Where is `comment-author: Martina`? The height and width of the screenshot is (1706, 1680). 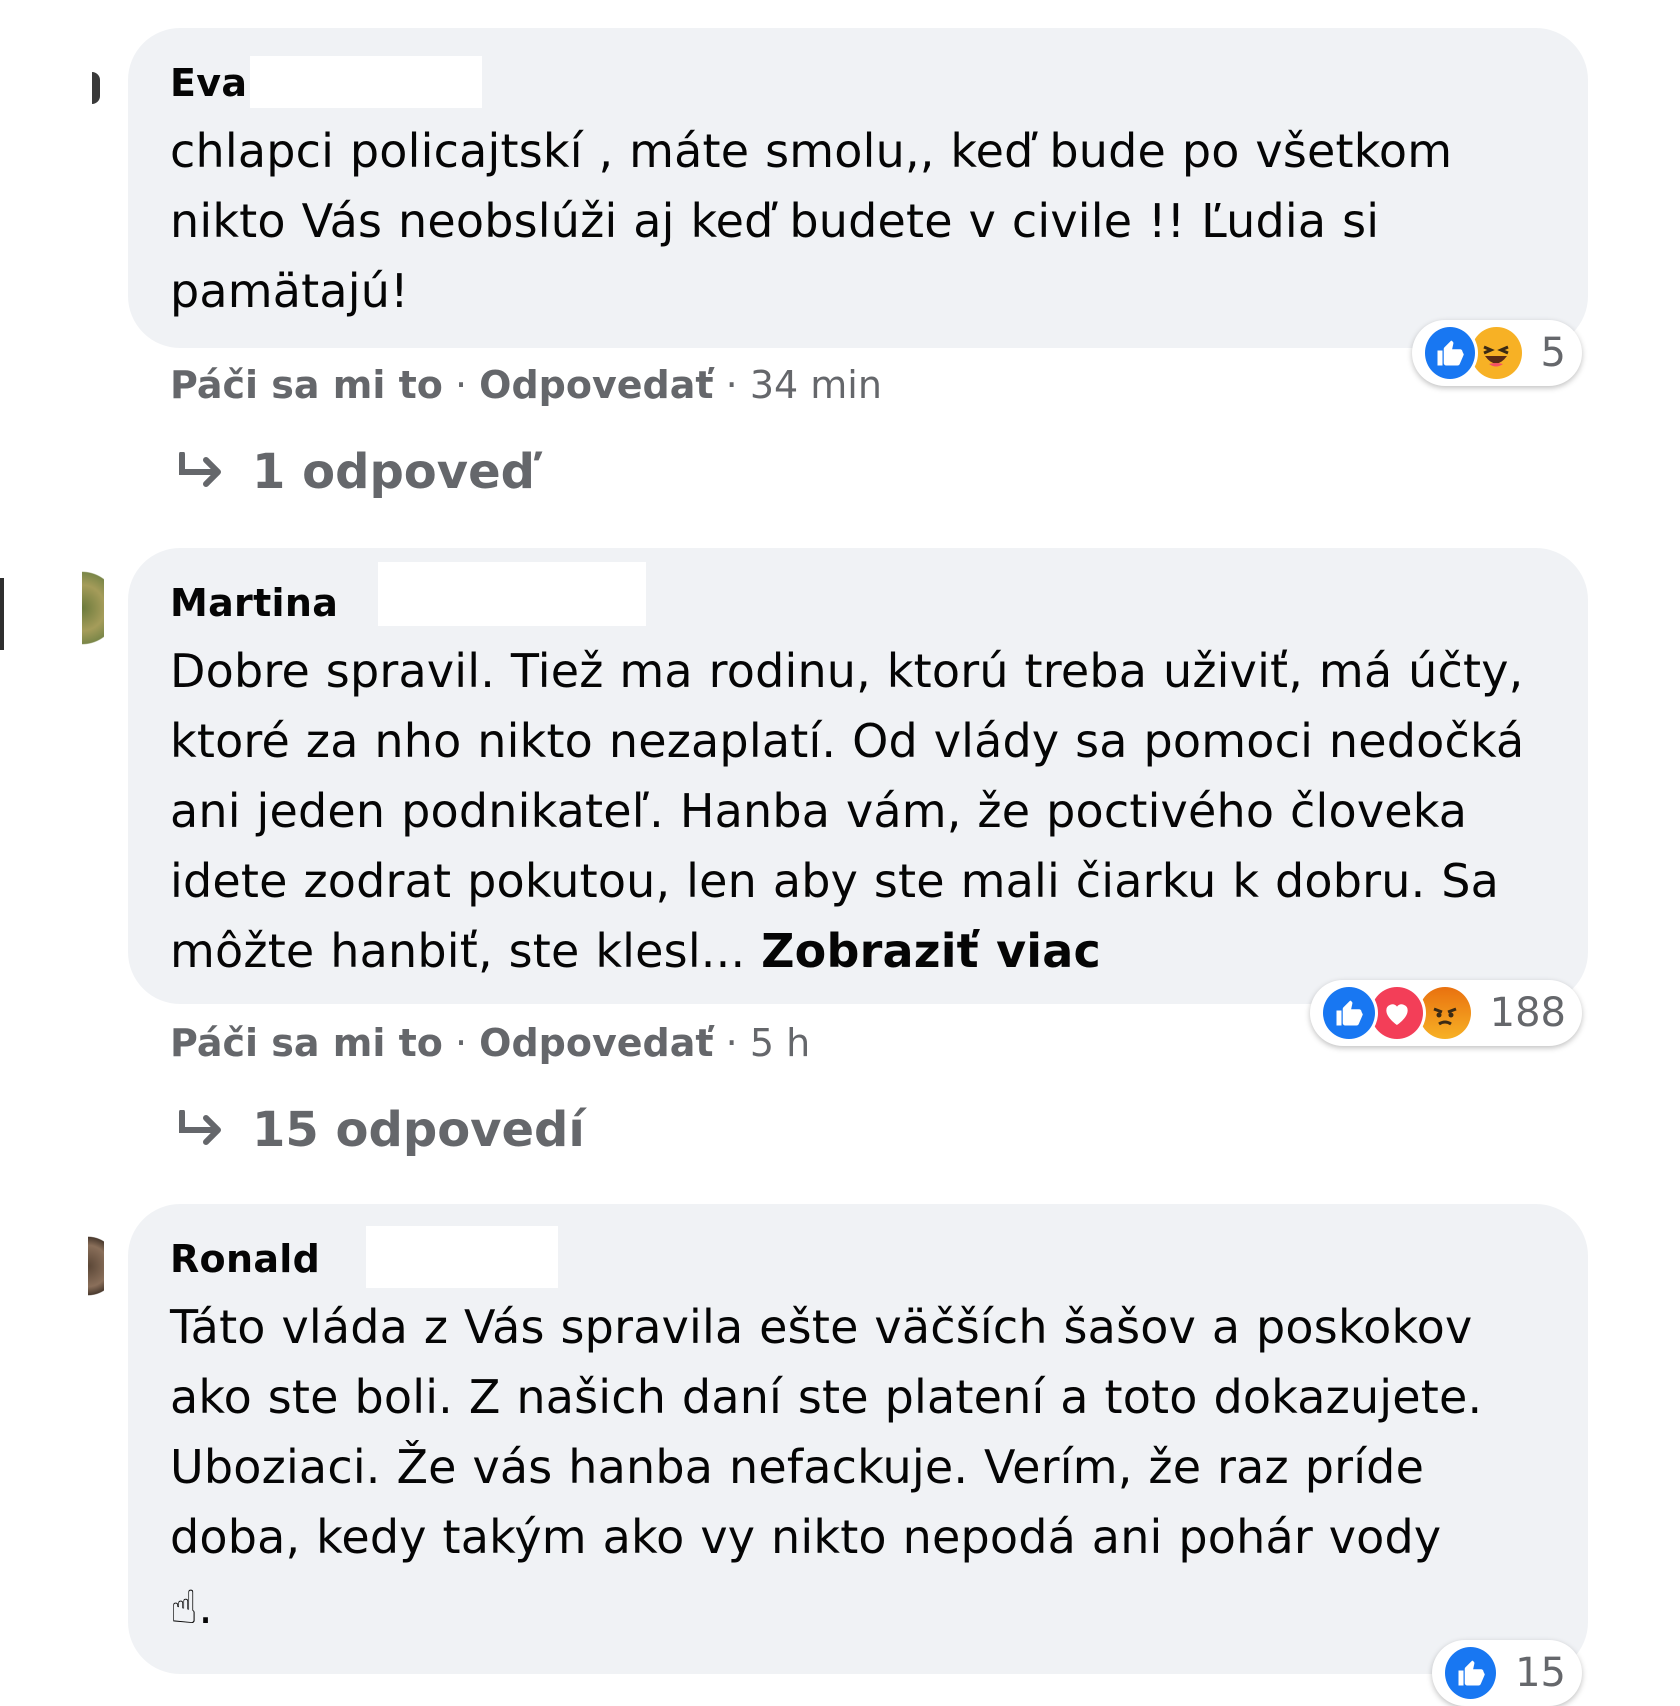 comment-author: Martina is located at coordinates (254, 603).